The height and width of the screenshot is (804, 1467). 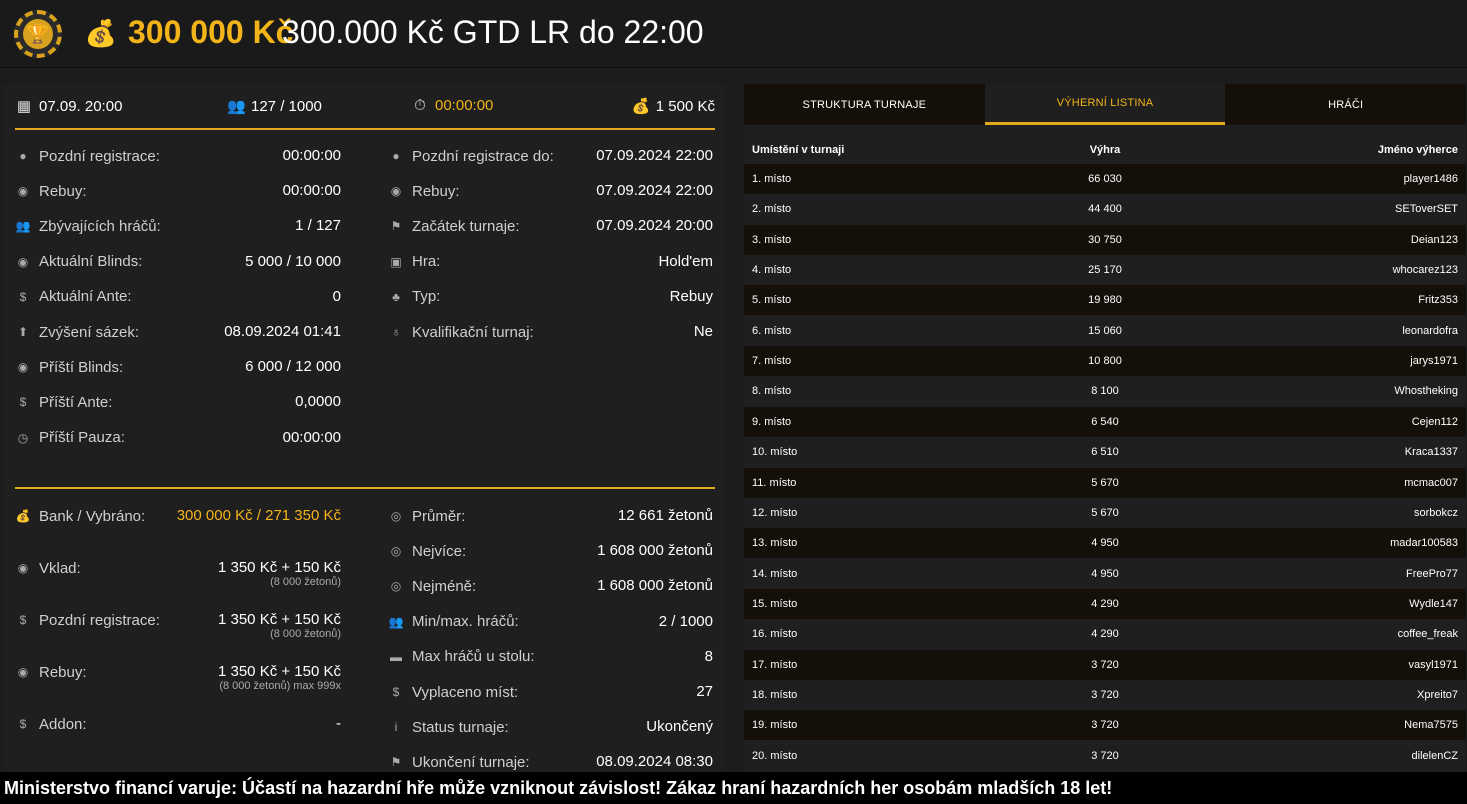 What do you see at coordinates (1105, 152) in the screenshot?
I see `table-header: Umístění v turnaji Výhra Jméno výherce` at bounding box center [1105, 152].